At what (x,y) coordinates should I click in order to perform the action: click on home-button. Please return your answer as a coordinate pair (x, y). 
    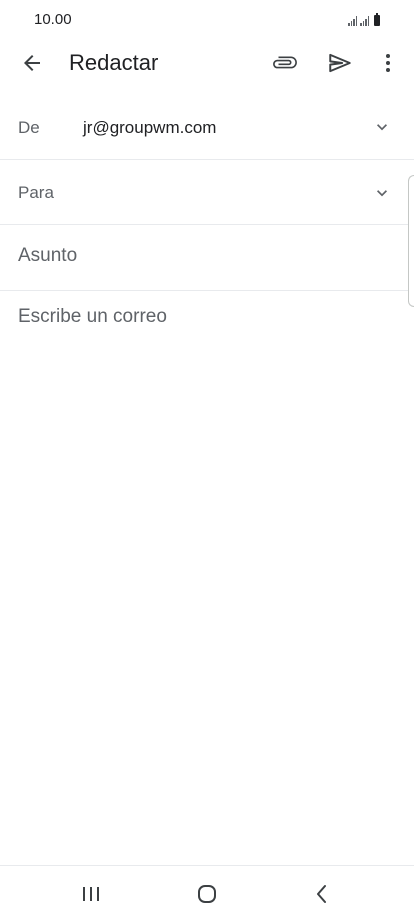
    Looking at the image, I should click on (207, 894).